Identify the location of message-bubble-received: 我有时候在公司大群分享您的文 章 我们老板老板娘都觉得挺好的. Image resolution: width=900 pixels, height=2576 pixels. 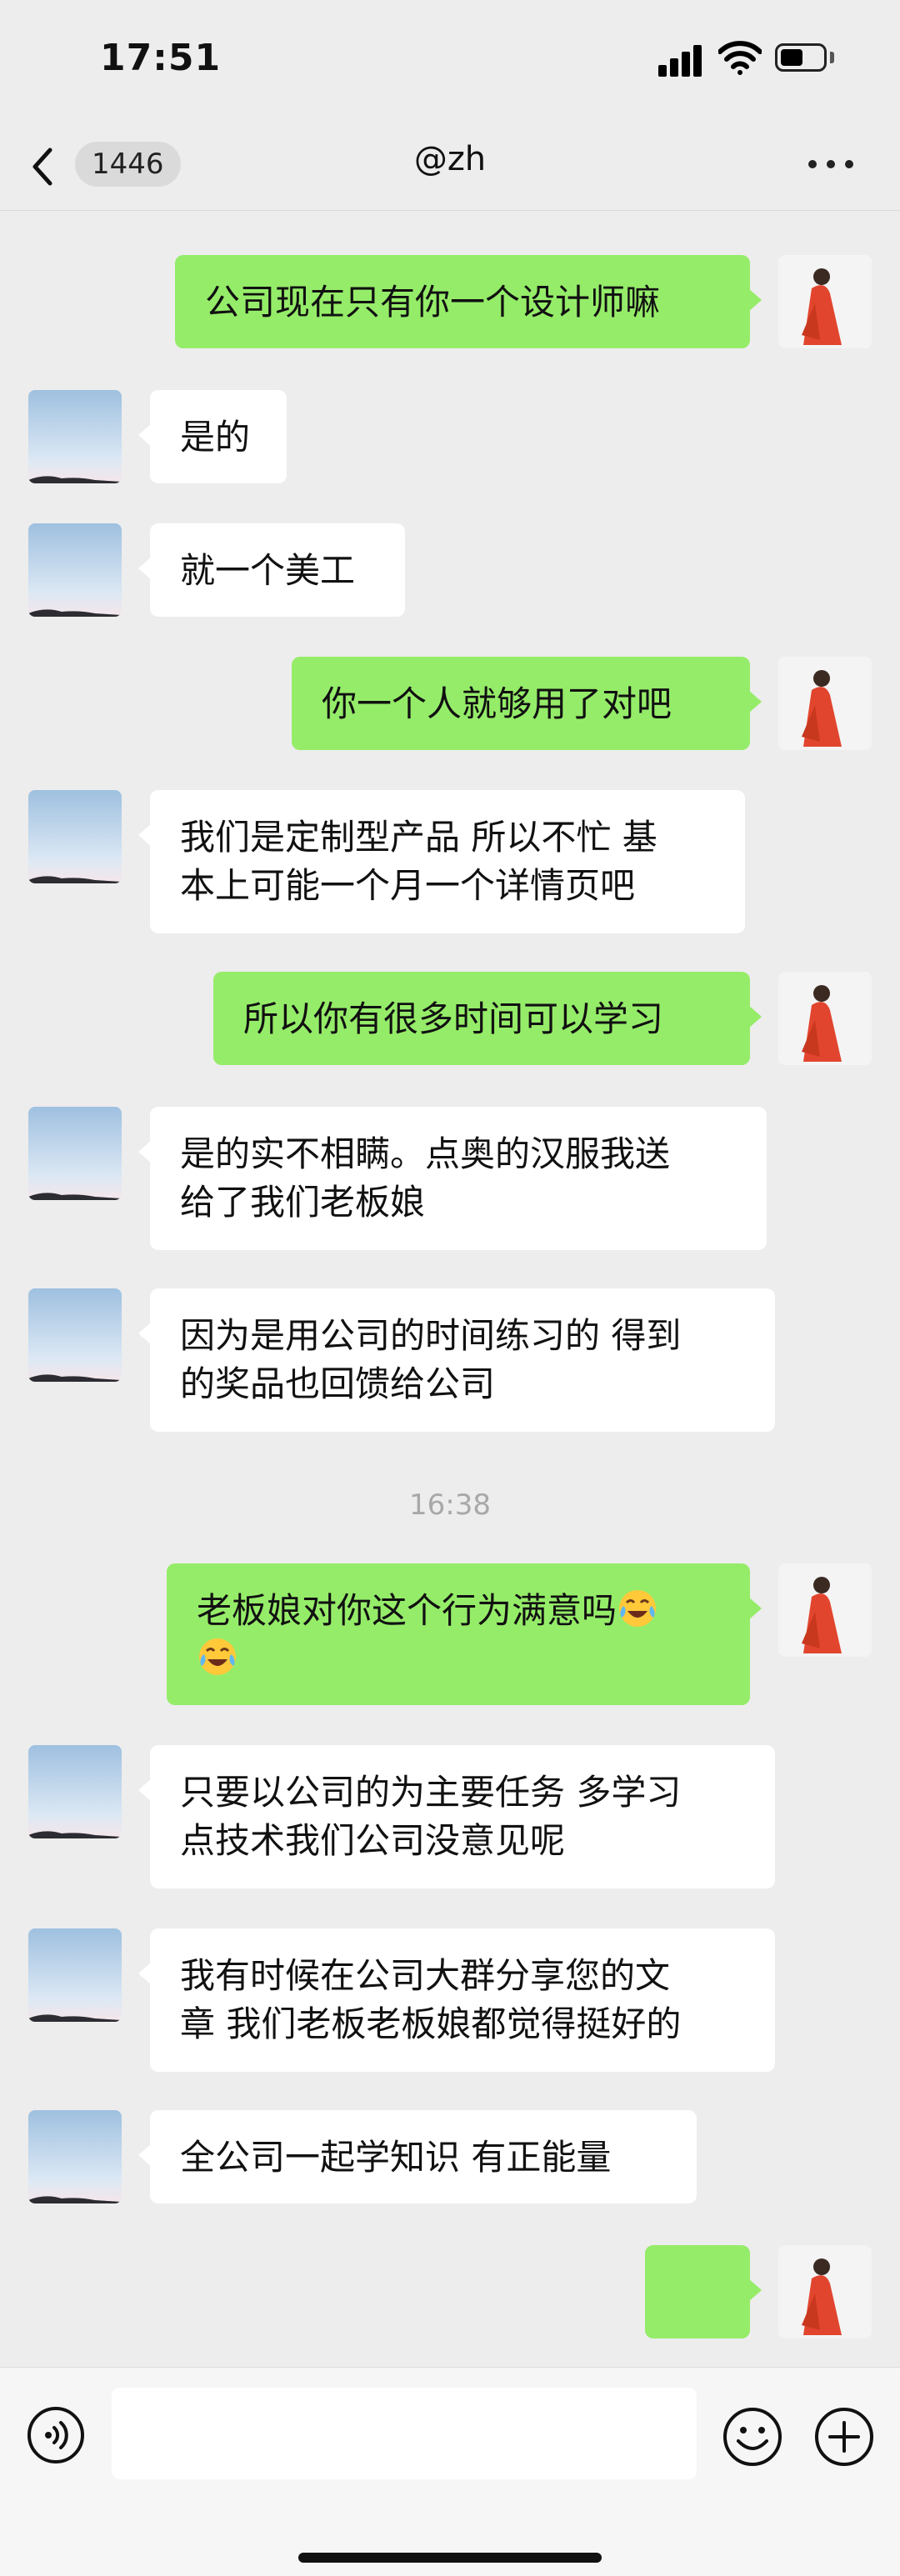
(456, 2000).